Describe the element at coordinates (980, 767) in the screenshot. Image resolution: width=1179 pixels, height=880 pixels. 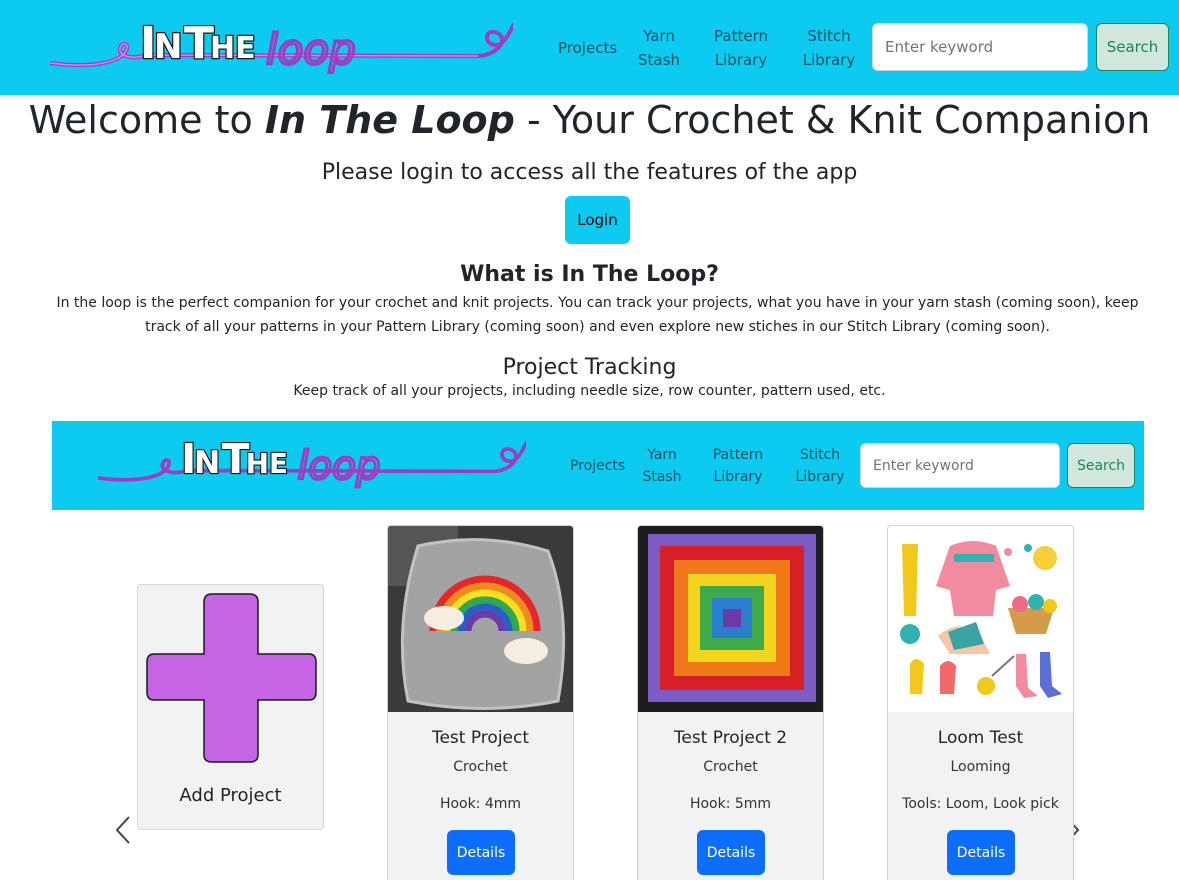
I see `project-type: Looming` at that location.